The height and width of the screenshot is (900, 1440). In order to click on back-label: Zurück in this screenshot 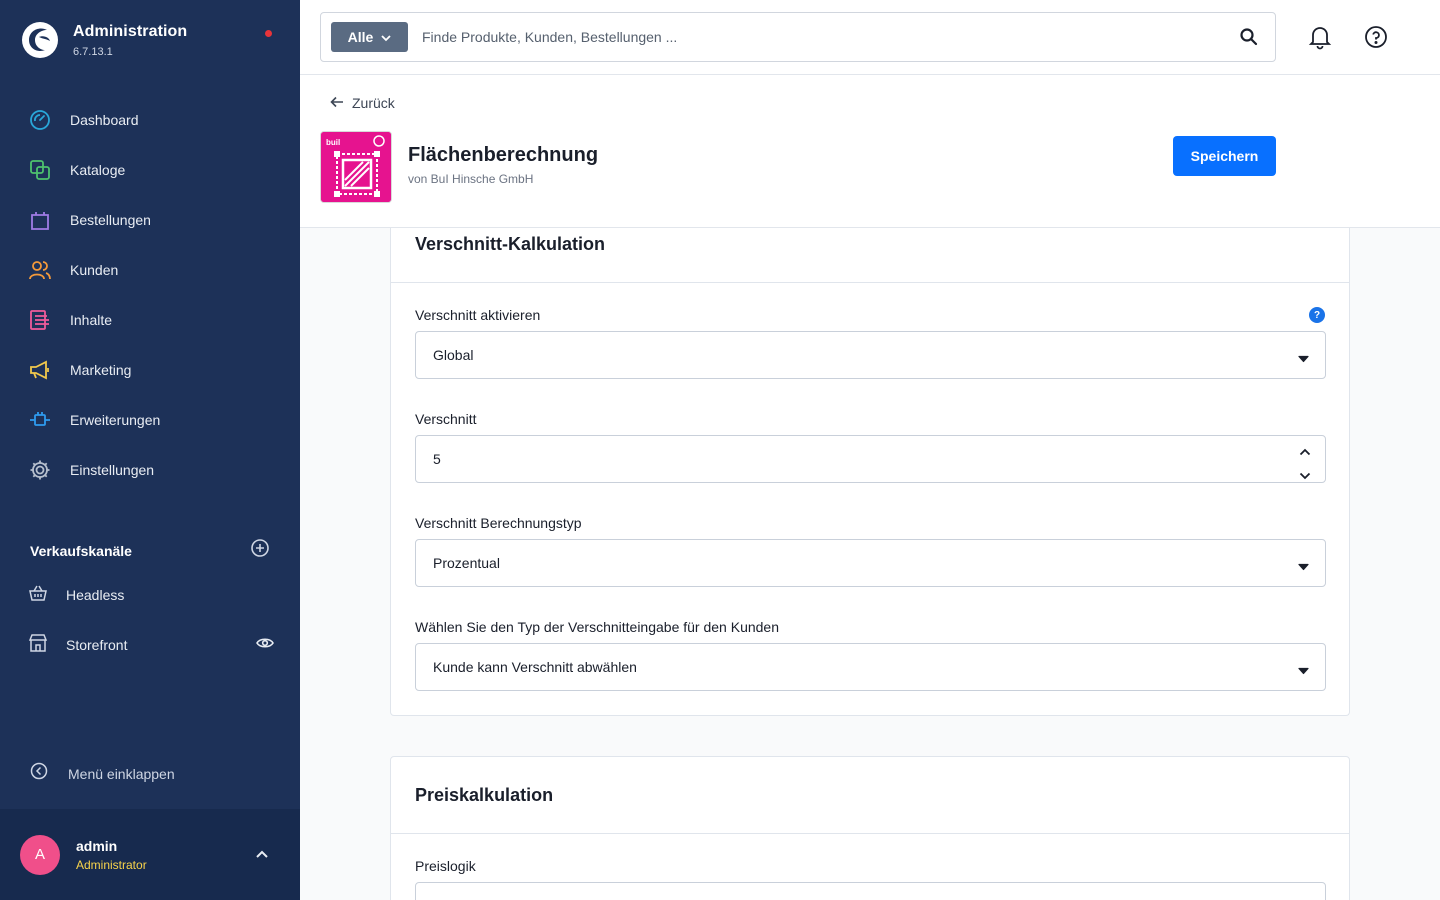, I will do `click(373, 103)`.